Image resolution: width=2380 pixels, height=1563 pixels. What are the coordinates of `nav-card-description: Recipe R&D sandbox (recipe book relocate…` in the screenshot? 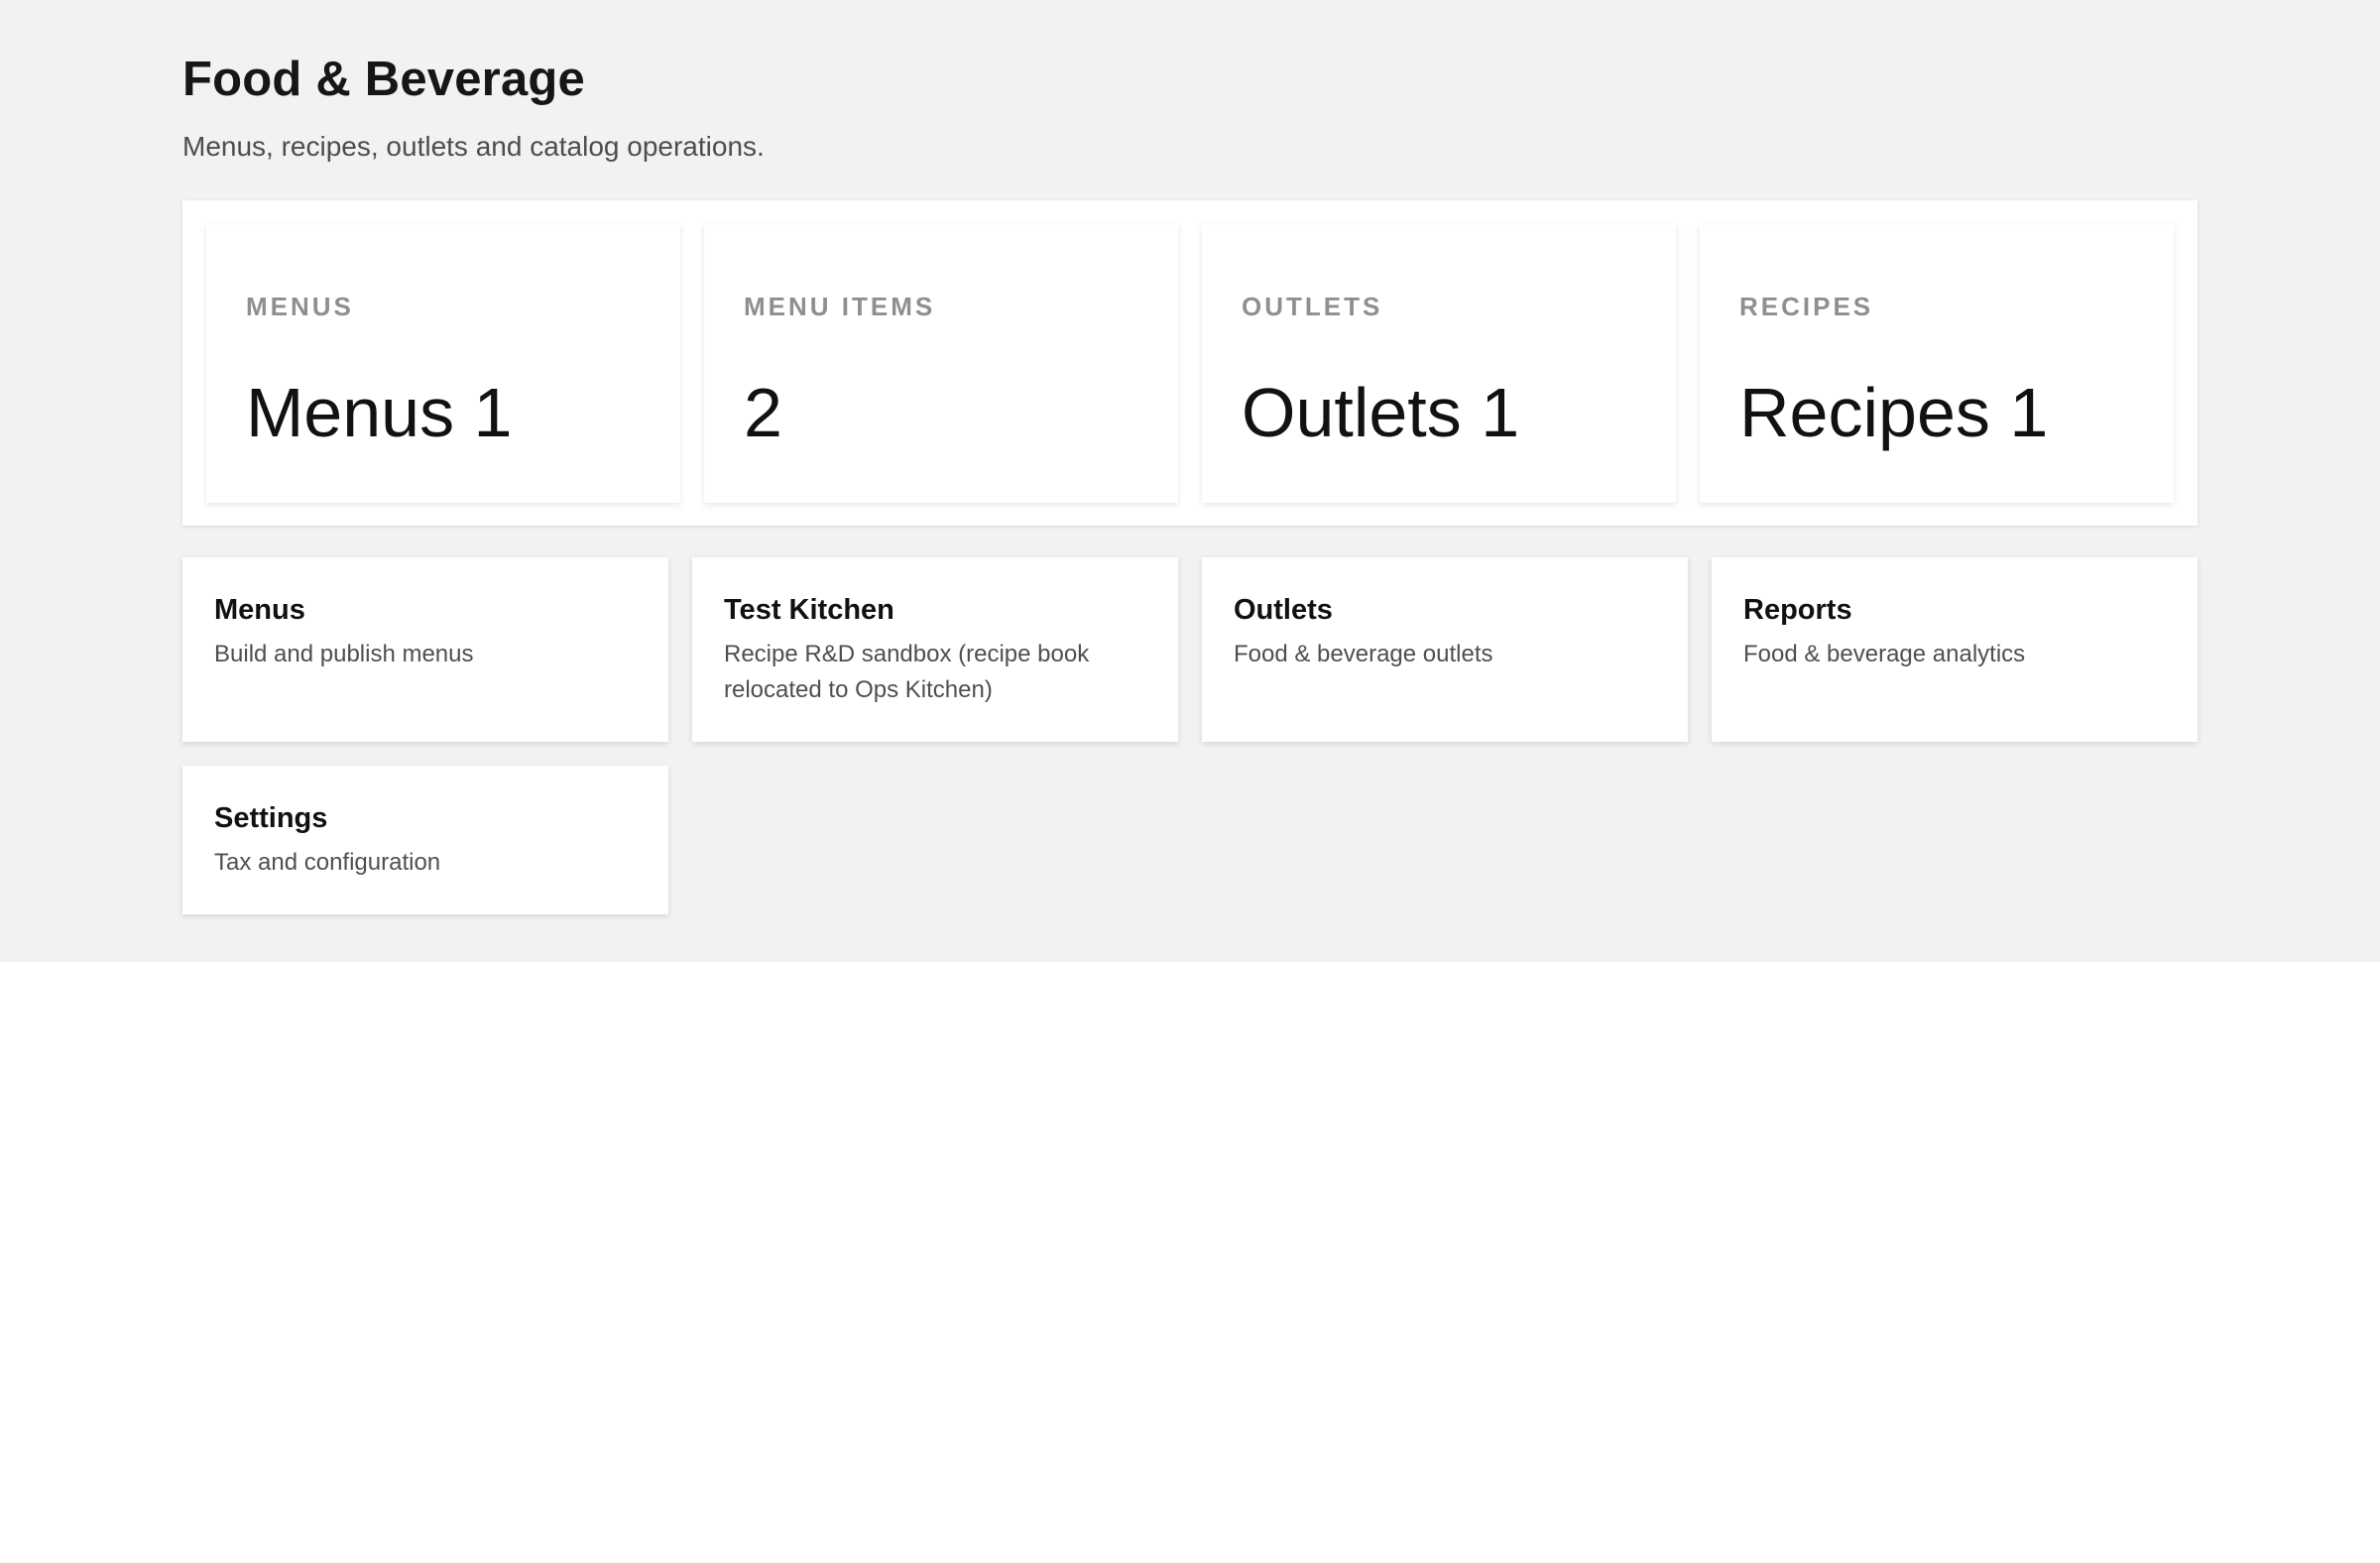 It's located at (907, 672).